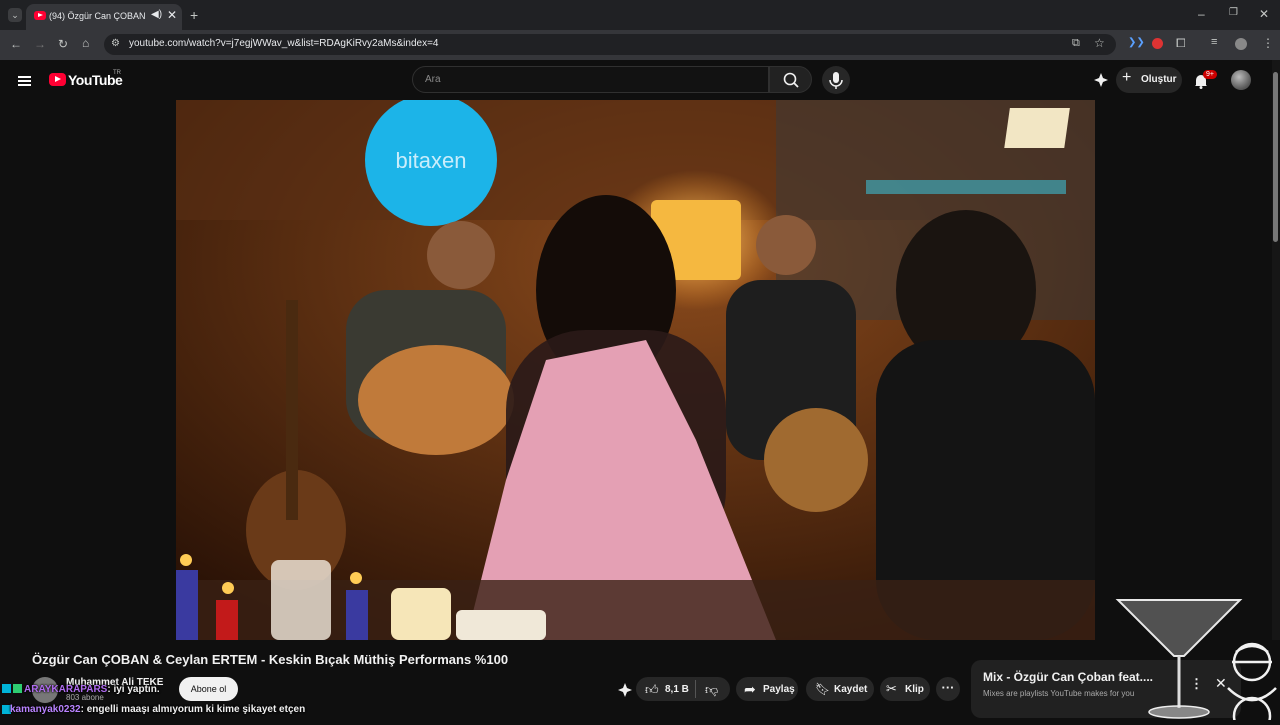  I want to click on minimize-icon: –, so click(1201, 14).